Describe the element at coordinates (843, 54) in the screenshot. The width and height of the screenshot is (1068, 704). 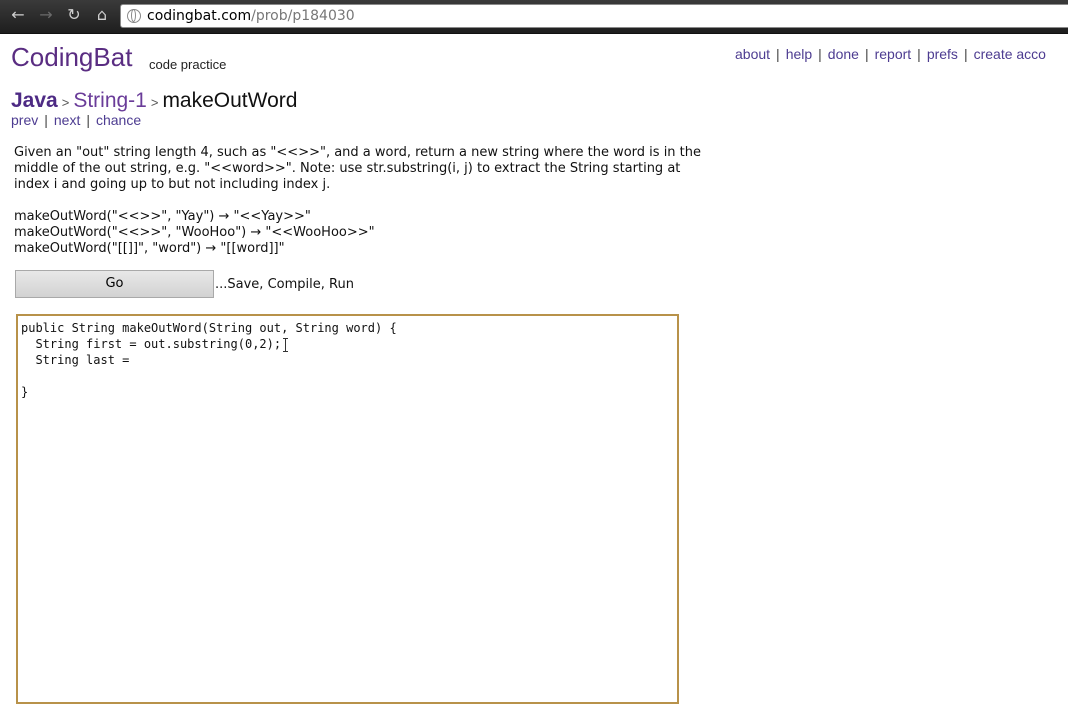
I see `done-link: done` at that location.